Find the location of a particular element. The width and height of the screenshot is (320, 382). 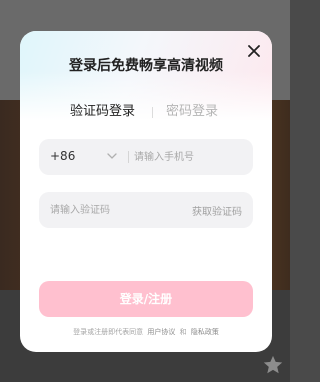

country-code-select: +86 is located at coordinates (62, 156).